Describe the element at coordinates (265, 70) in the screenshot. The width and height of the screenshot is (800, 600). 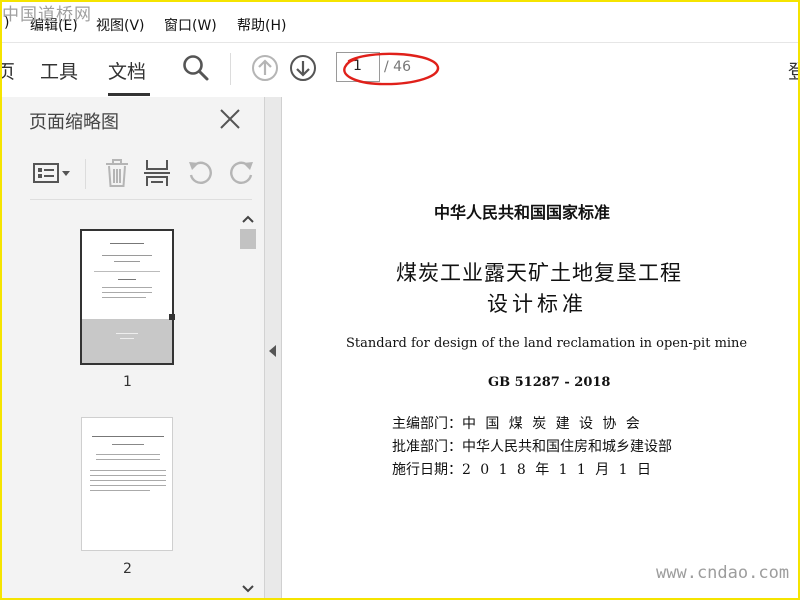
I see `page-up-icon` at that location.